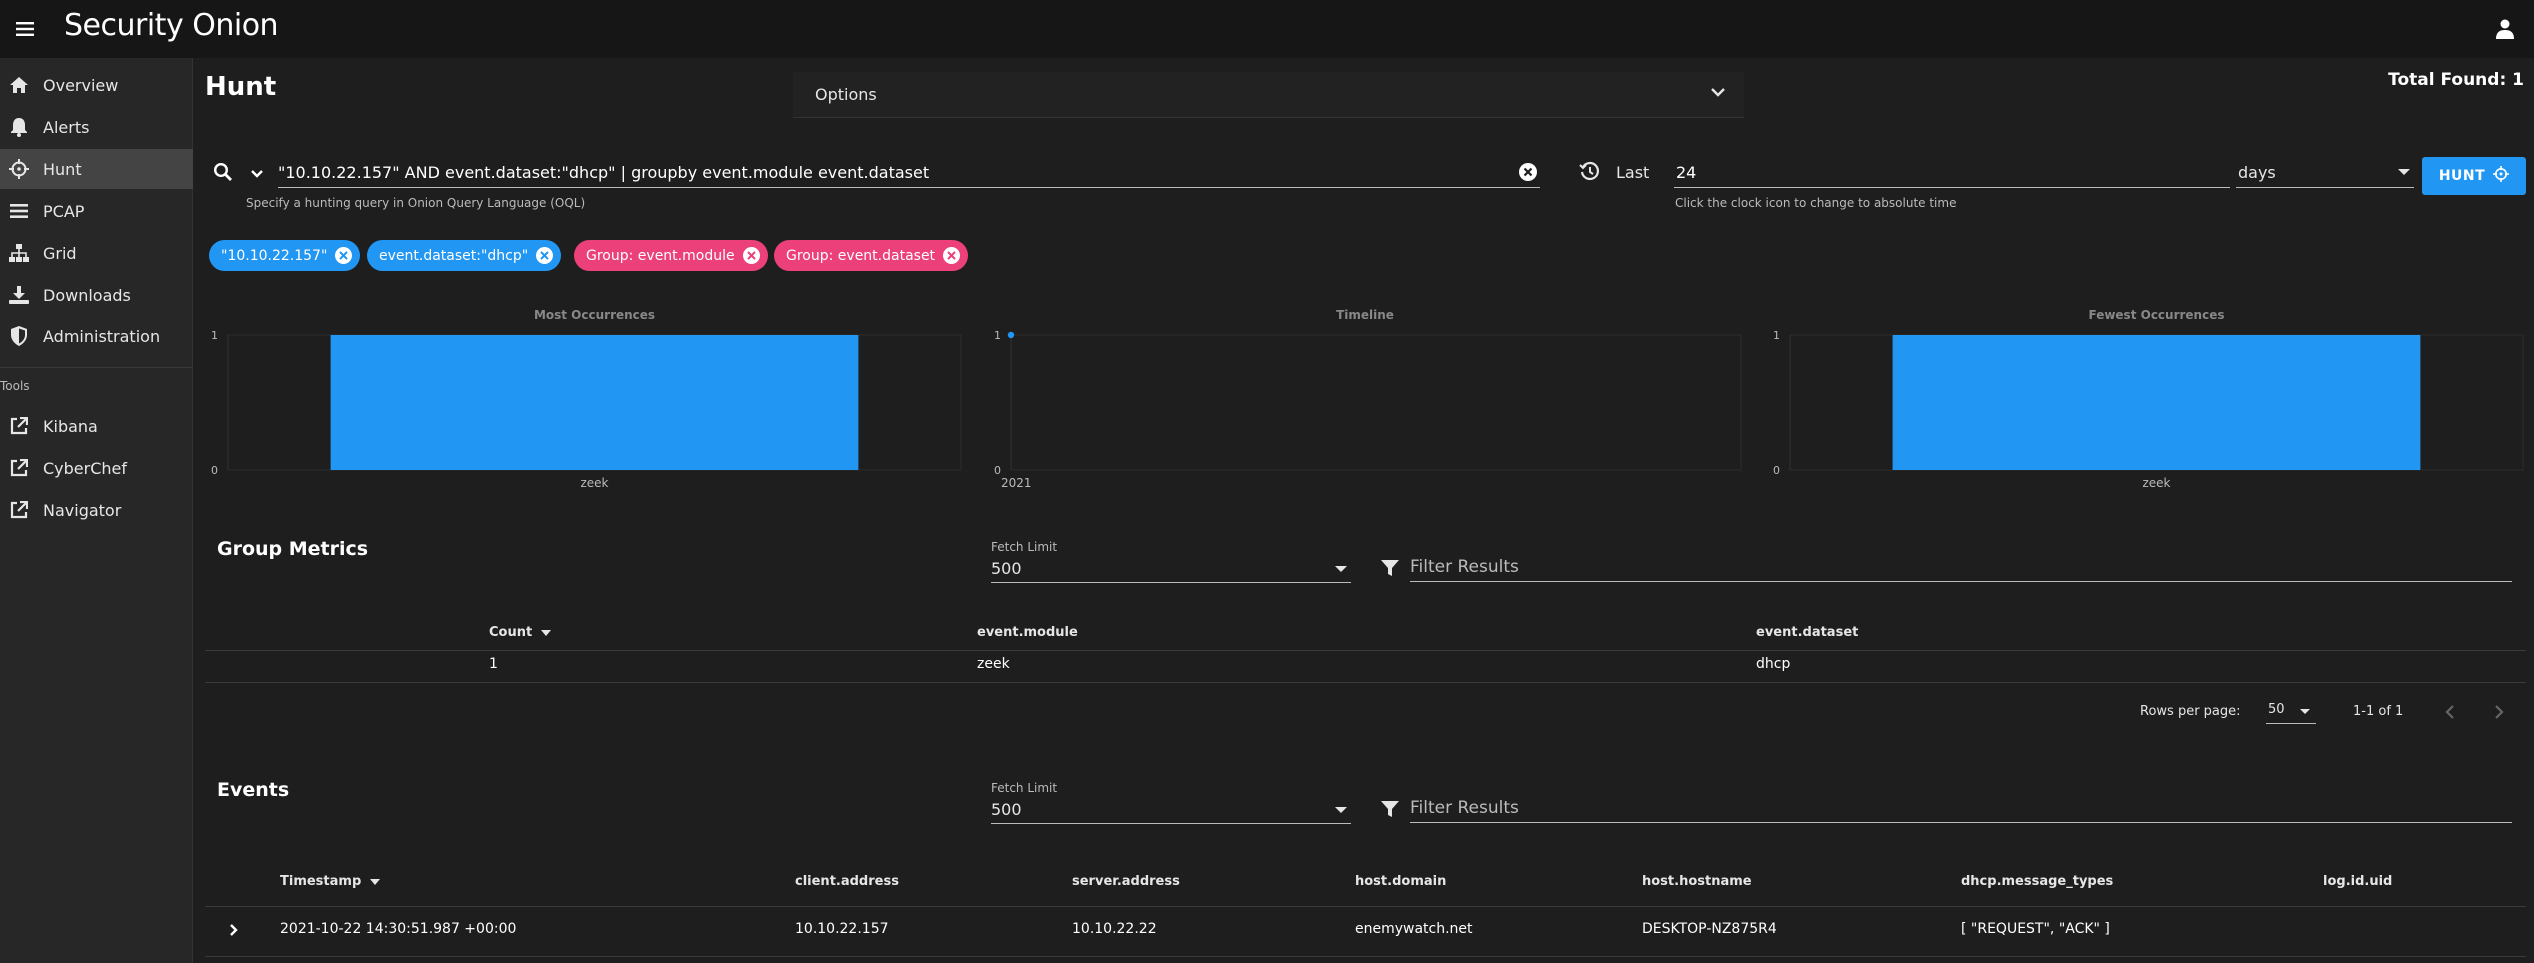 The width and height of the screenshot is (2534, 963). I want to click on chart-most-occurrences: 0 1 zeek, so click(590, 407).